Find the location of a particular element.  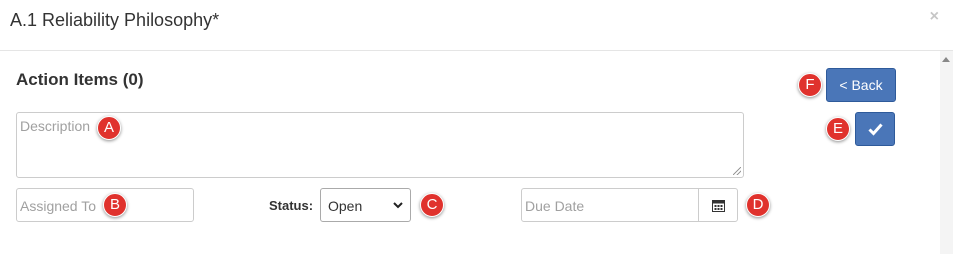

annotation-marker-c: C is located at coordinates (432, 205).